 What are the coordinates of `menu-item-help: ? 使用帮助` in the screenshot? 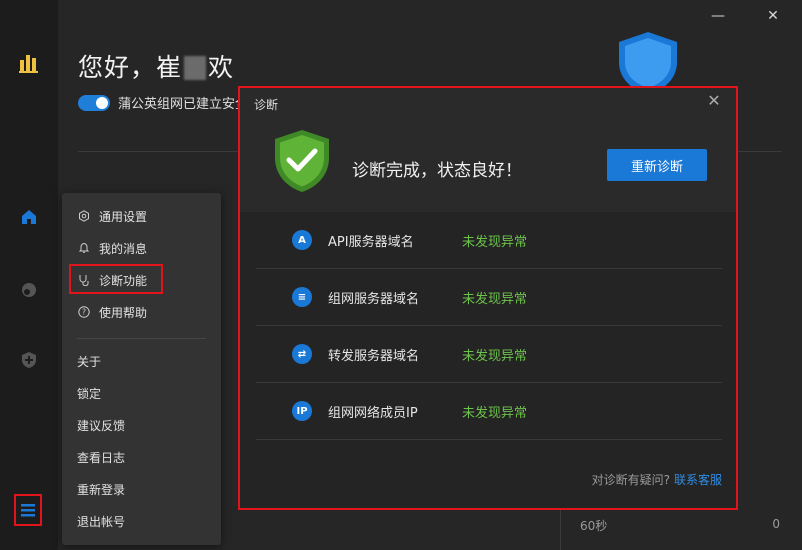 It's located at (141, 312).